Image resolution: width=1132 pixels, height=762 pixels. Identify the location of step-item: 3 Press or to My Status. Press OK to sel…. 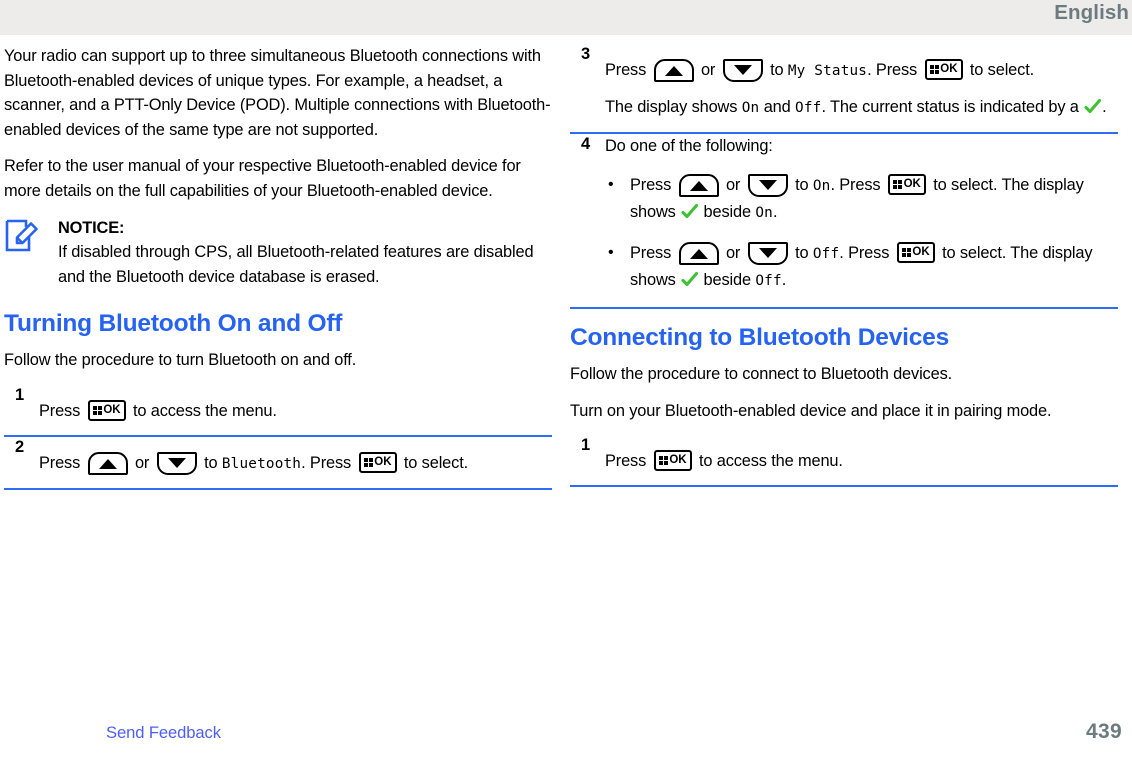
(844, 89).